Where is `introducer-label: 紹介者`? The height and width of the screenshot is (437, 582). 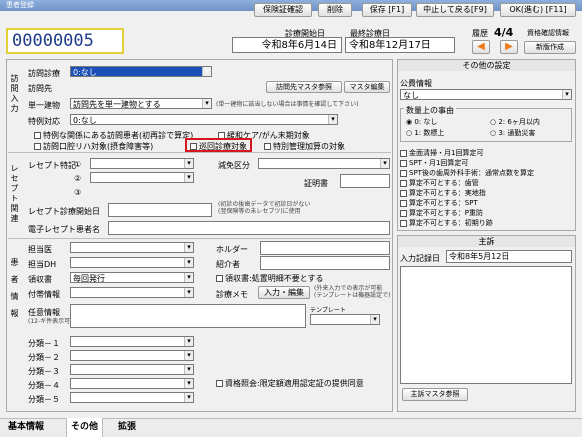 introducer-label: 紹介者 is located at coordinates (228, 264).